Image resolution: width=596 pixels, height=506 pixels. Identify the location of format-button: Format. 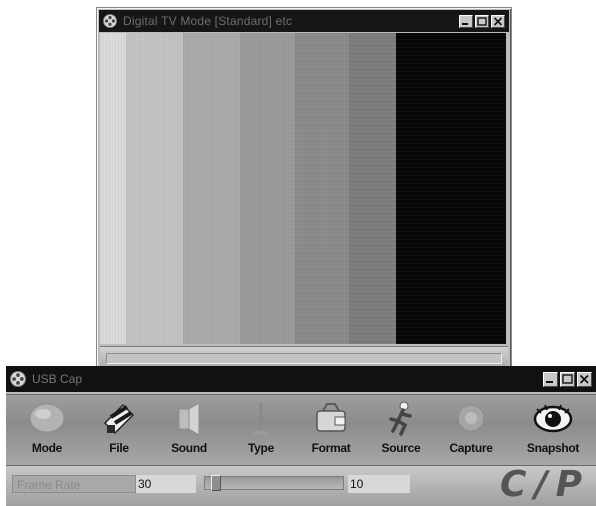
(331, 430).